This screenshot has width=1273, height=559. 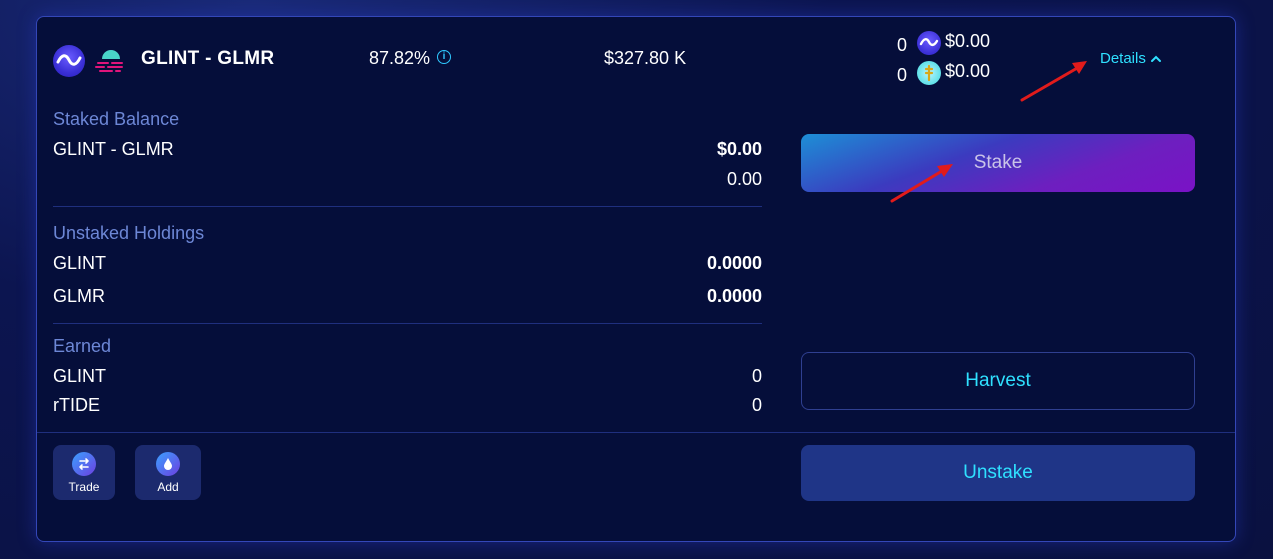 I want to click on pair-logos, so click(x=91, y=61).